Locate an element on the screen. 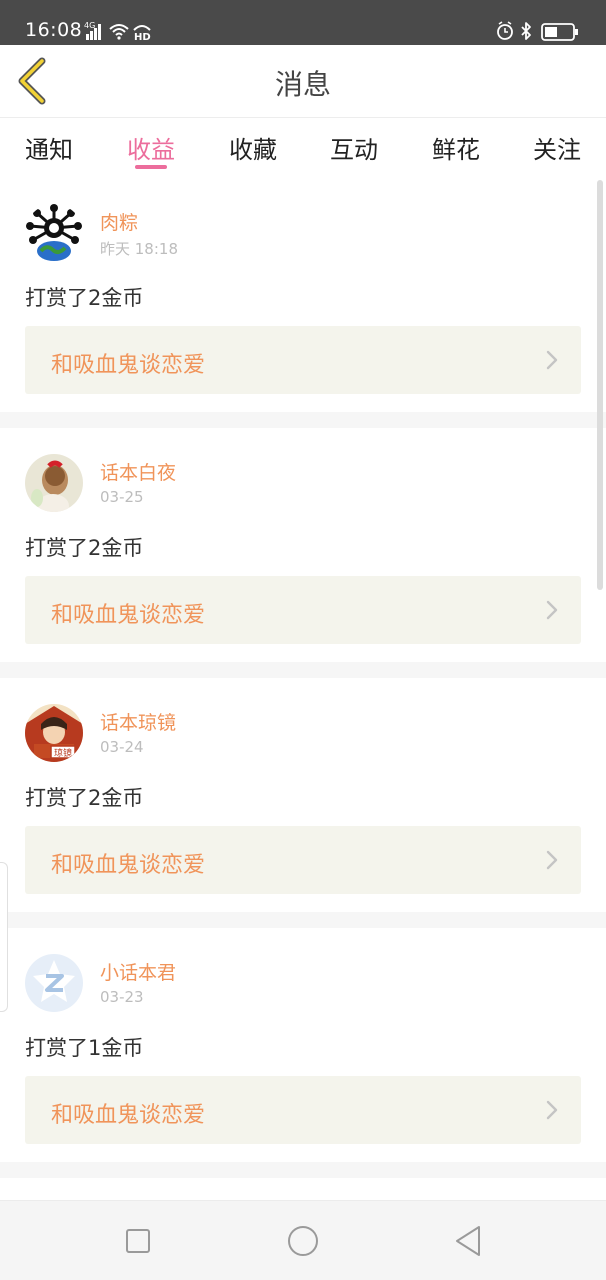 The width and height of the screenshot is (606, 1280). avatar: 琼镜 is located at coordinates (54, 733).